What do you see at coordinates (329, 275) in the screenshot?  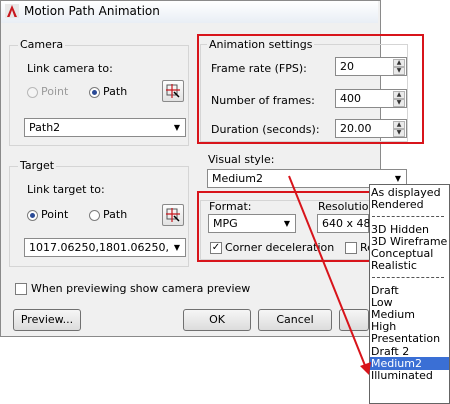 I see `annotation-arrow` at bounding box center [329, 275].